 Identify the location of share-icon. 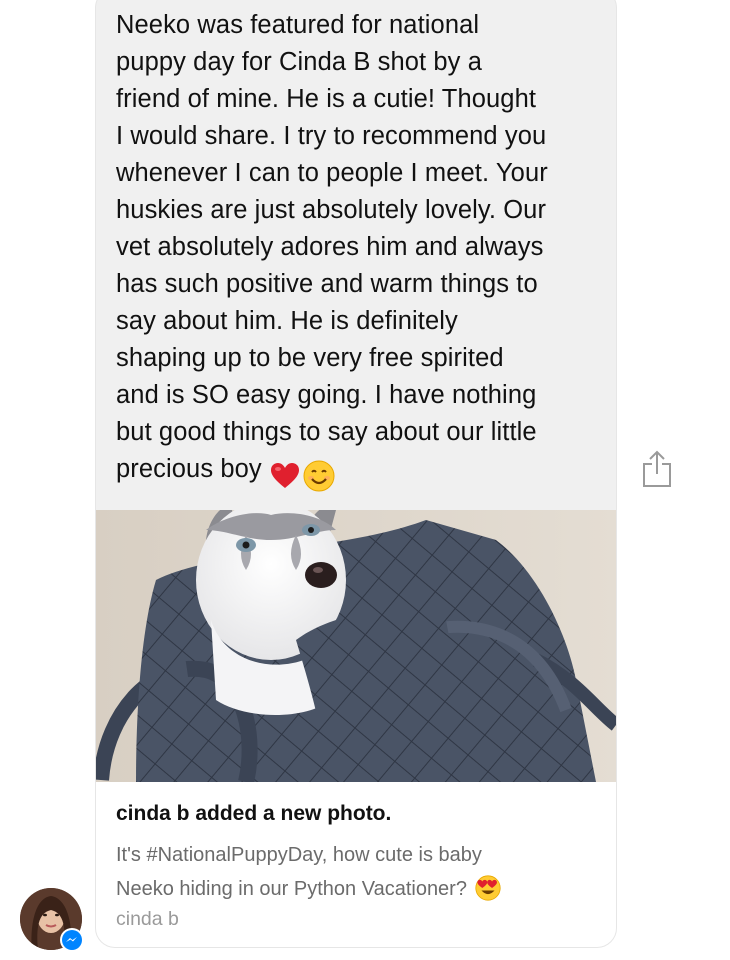
(657, 471).